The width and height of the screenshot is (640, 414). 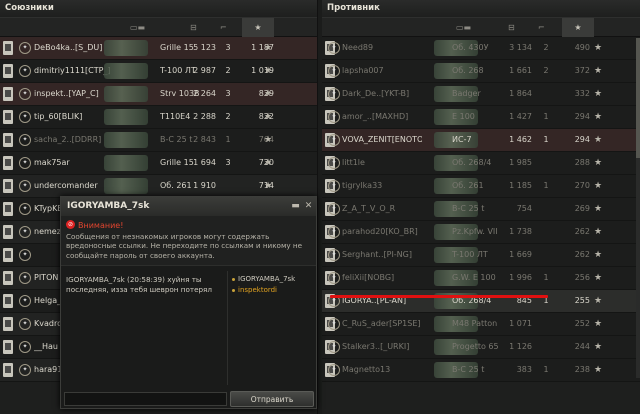 I want to click on player-row: ✦ Need89 Об. 430У 3 134 2 490 ★, so click(x=481, y=48).